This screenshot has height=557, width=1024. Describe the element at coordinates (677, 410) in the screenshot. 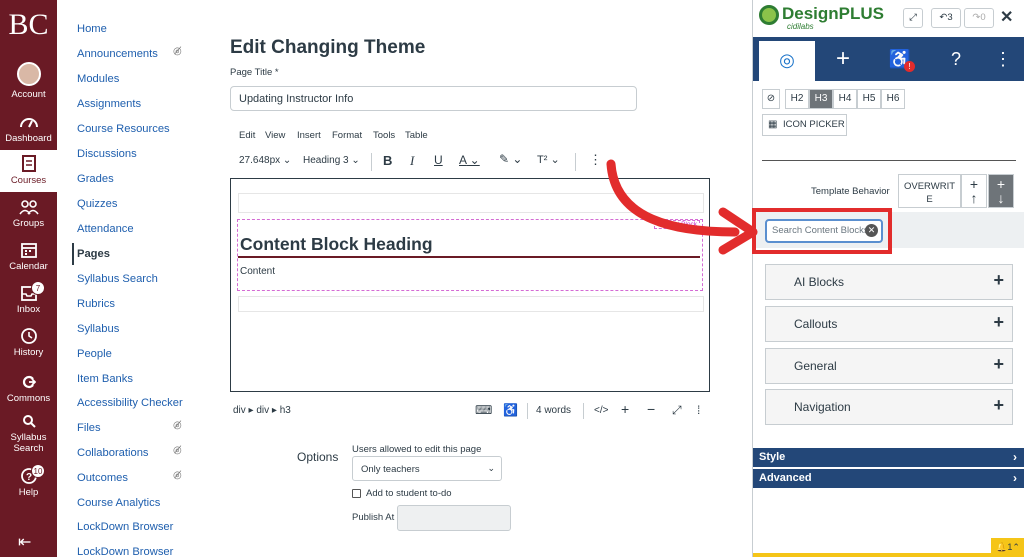

I see `fullscreen-icon: ⤢` at that location.